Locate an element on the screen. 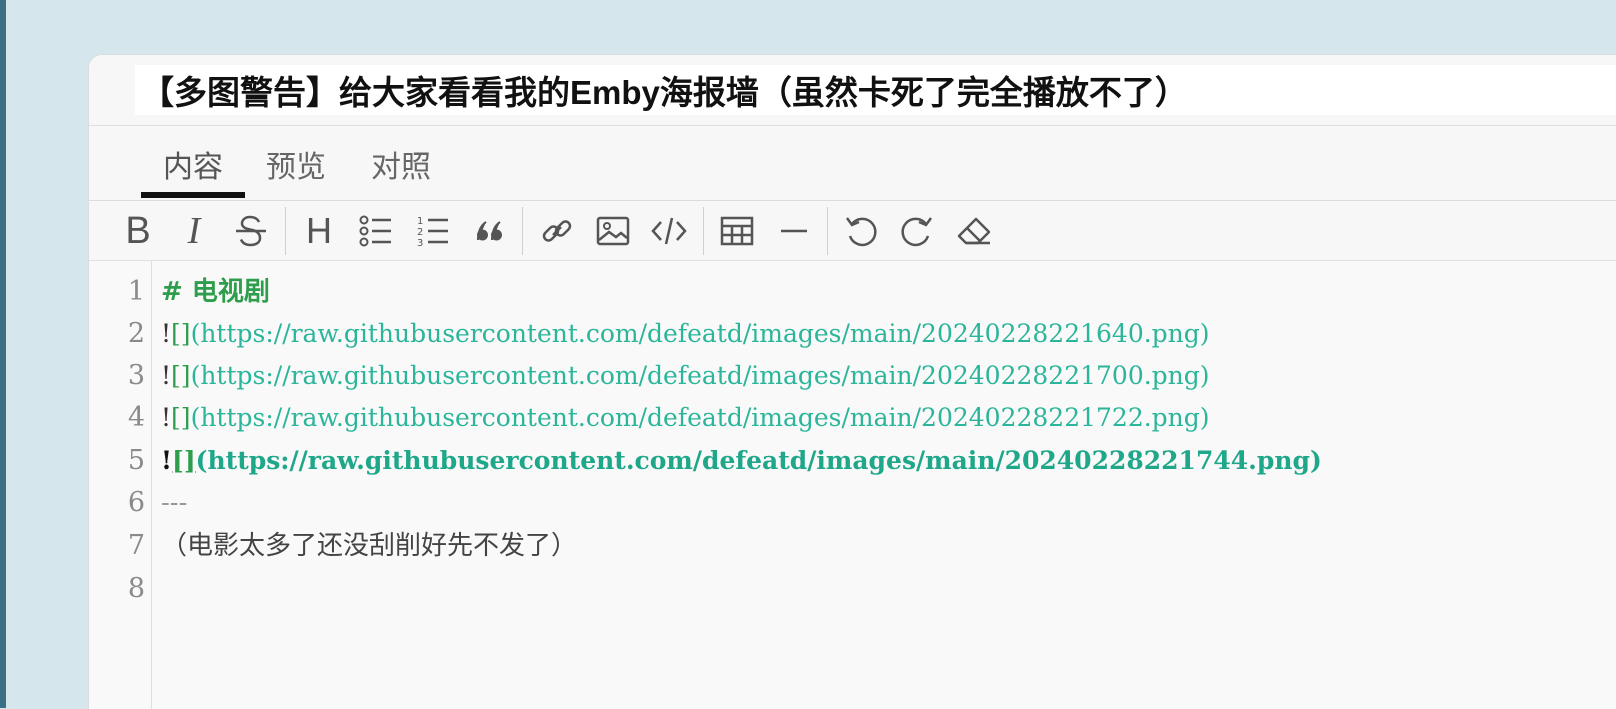 The height and width of the screenshot is (709, 1616). redo-button is located at coordinates (917, 231).